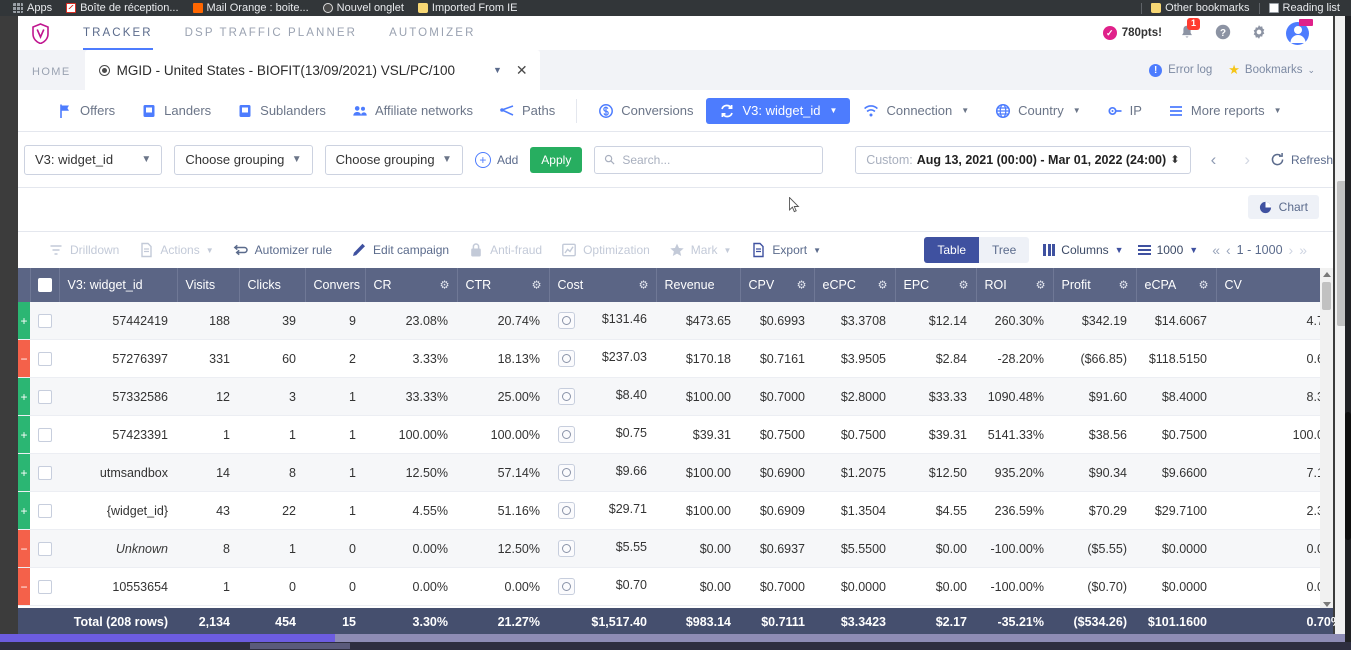  I want to click on select-all-header, so click(45, 285).